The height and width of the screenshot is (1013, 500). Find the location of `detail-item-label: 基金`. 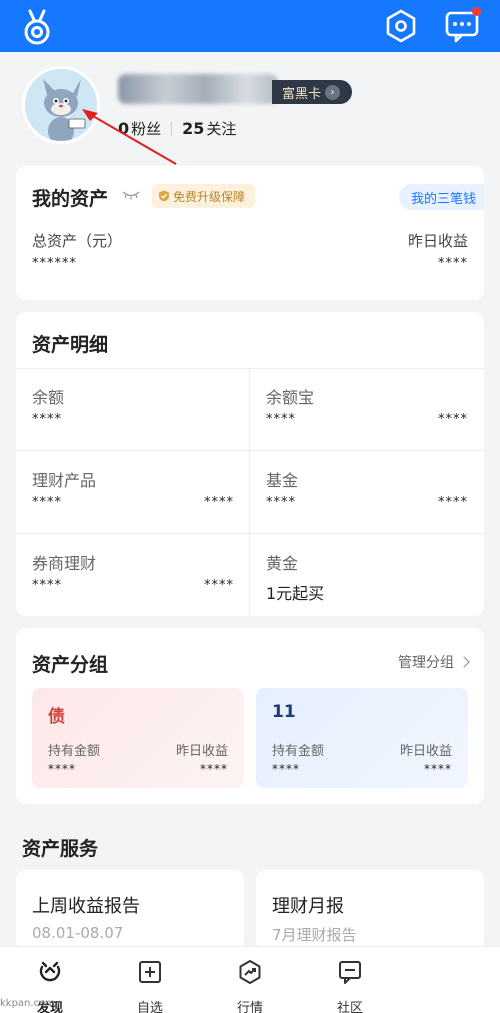

detail-item-label: 基金 is located at coordinates (282, 480).